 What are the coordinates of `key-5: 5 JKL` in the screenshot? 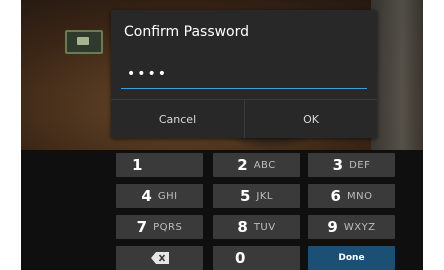 It's located at (256, 196).